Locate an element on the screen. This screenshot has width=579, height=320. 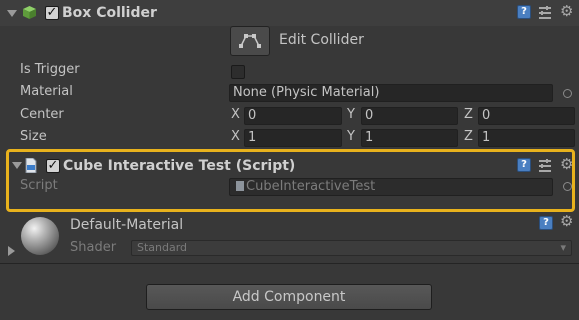
edit-collider-icon is located at coordinates (250, 41).